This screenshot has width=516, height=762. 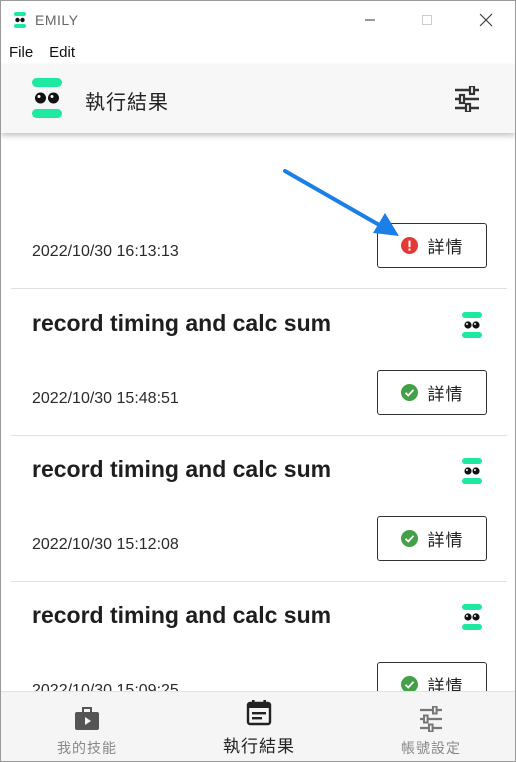 What do you see at coordinates (431, 748) in the screenshot?
I see `nav-label: 帳號設定` at bounding box center [431, 748].